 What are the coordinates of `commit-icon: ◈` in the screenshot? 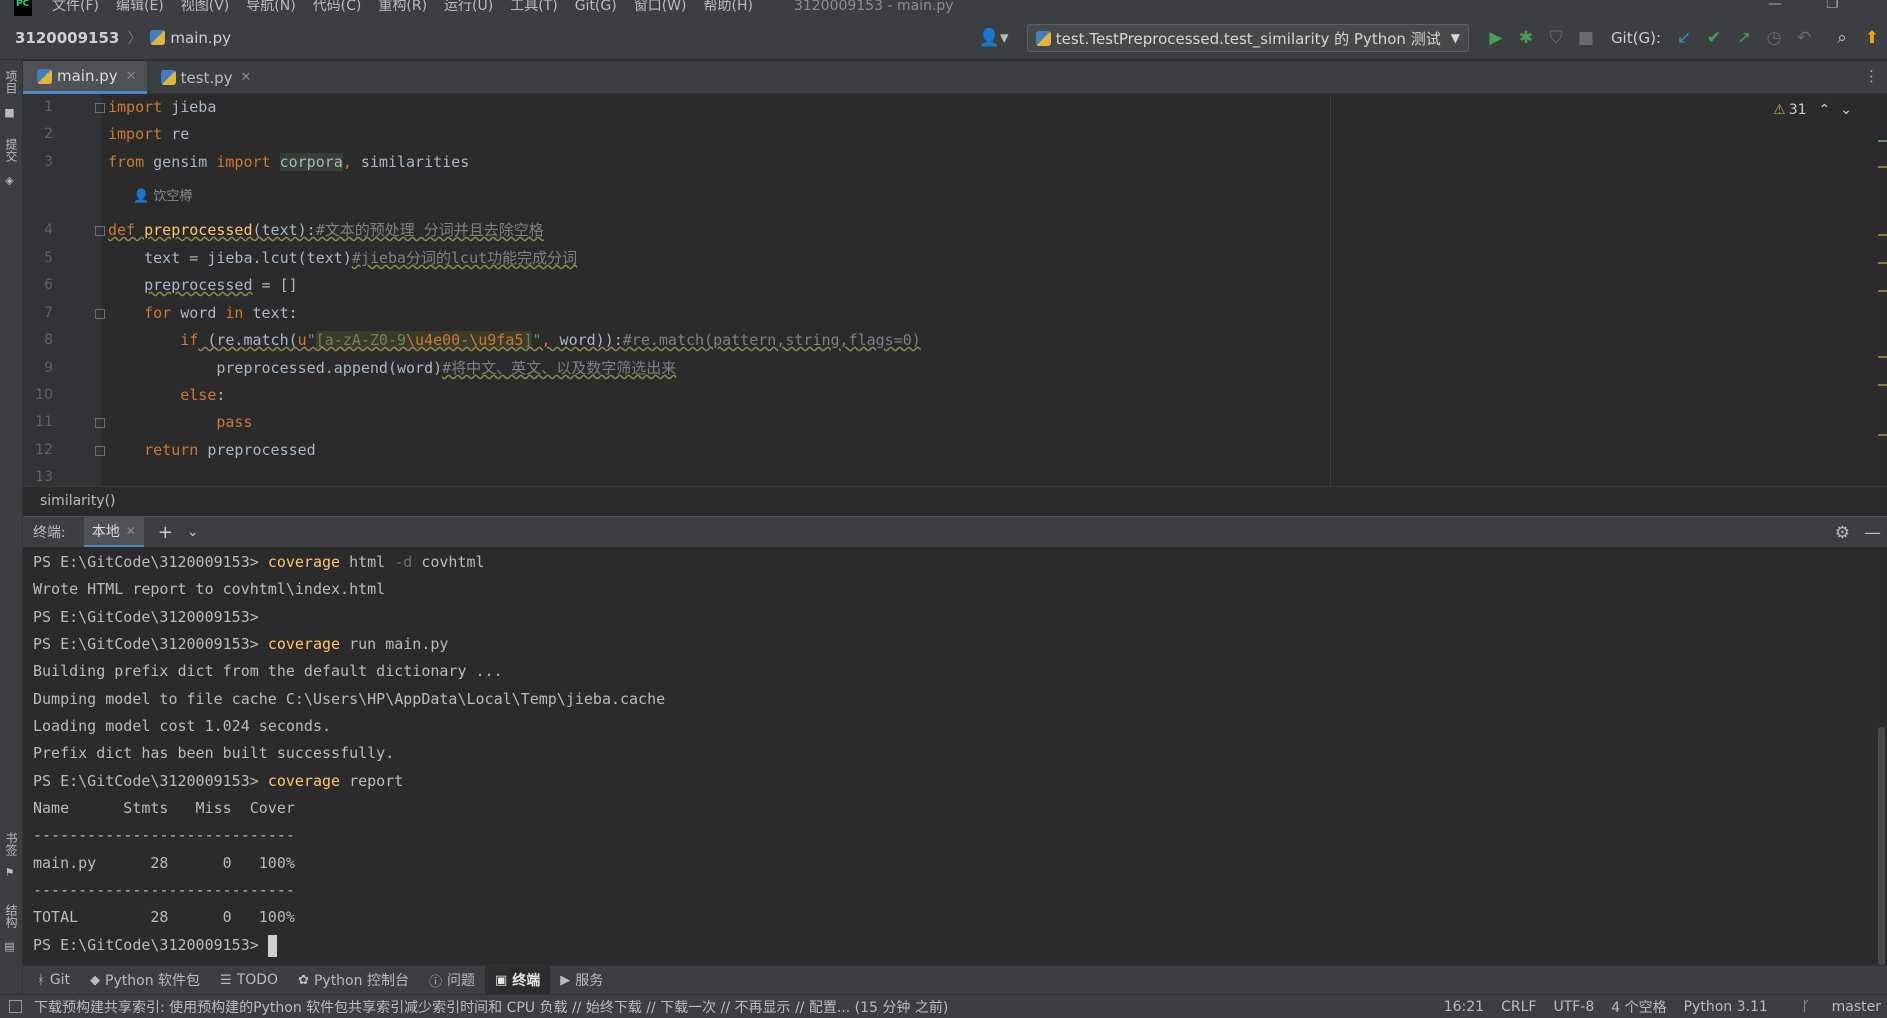 It's located at (9, 180).